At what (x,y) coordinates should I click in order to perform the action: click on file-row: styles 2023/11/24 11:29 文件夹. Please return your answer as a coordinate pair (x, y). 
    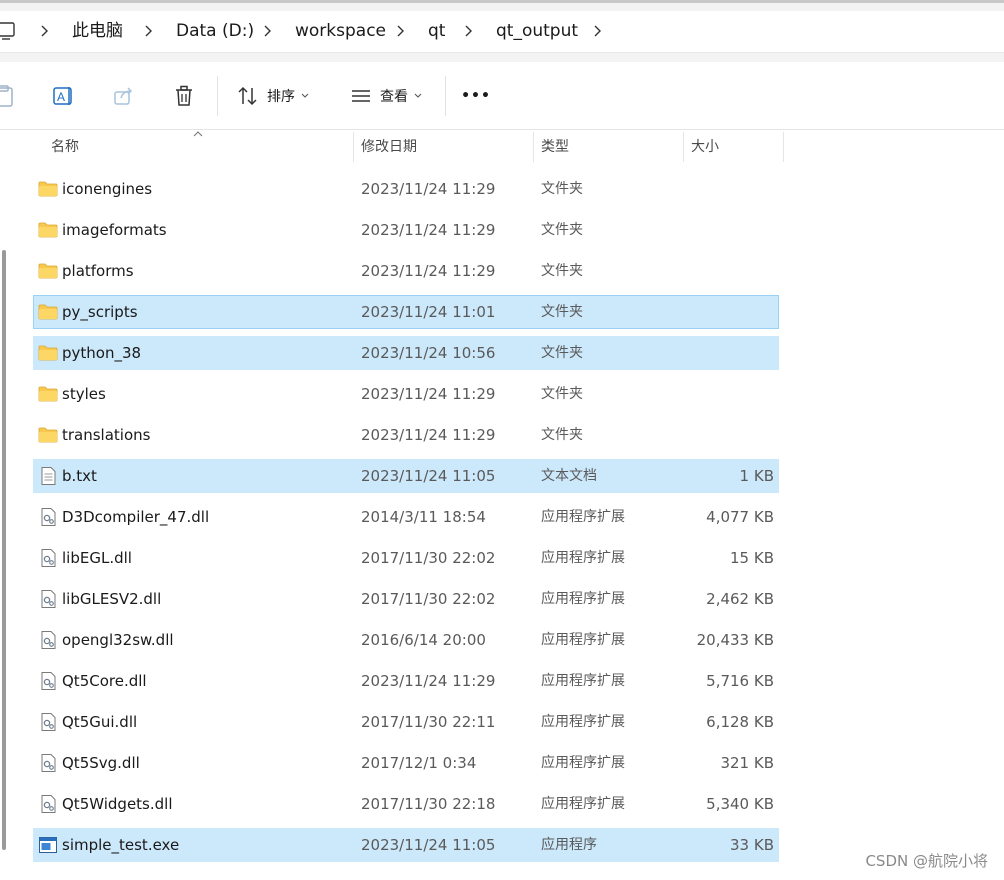
    Looking at the image, I should click on (406, 394).